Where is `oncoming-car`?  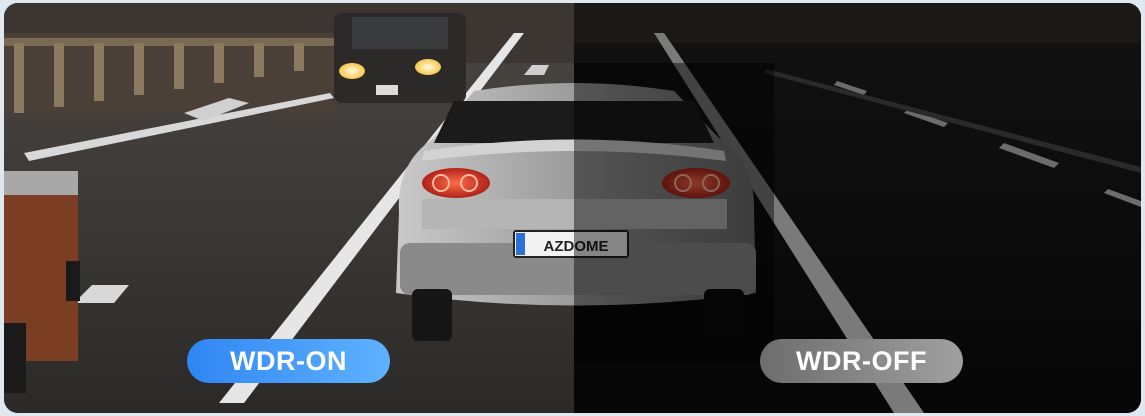 oncoming-car is located at coordinates (400, 58).